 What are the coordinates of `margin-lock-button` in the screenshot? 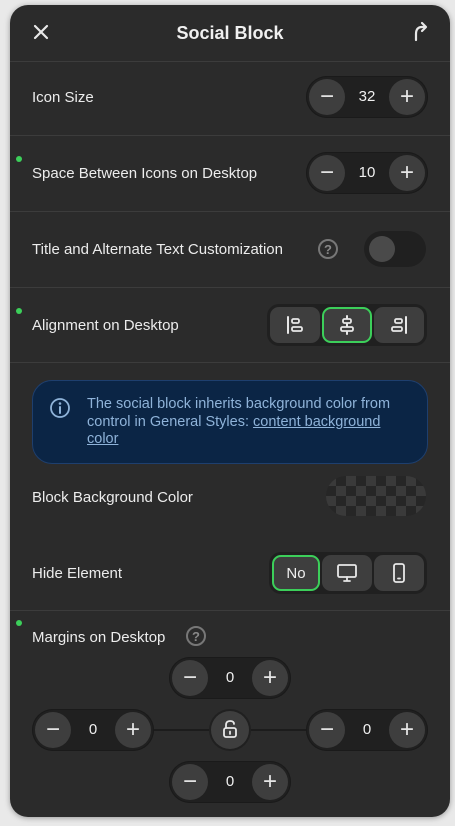 It's located at (230, 730).